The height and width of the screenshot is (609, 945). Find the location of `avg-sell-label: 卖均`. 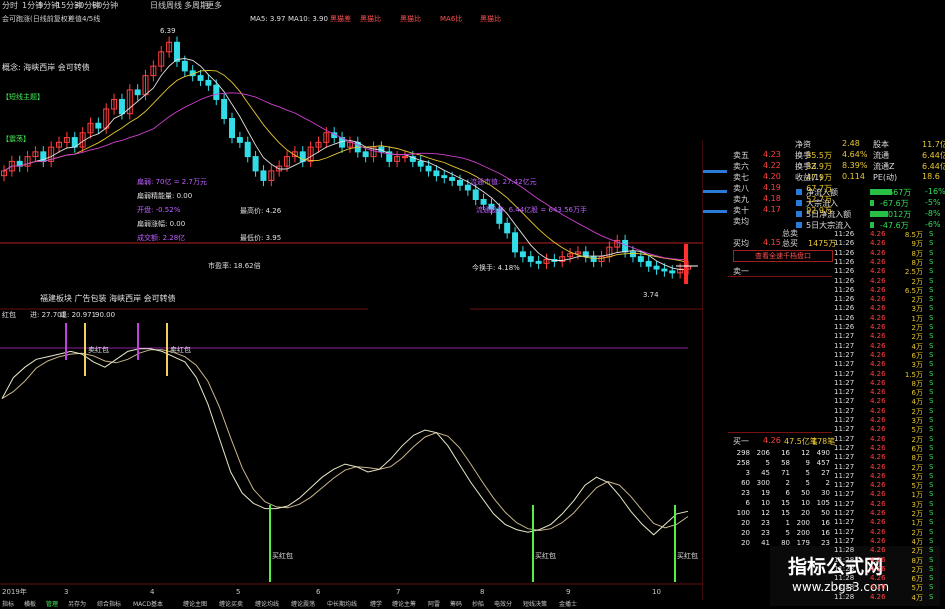

avg-sell-label: 卖均 is located at coordinates (741, 221).